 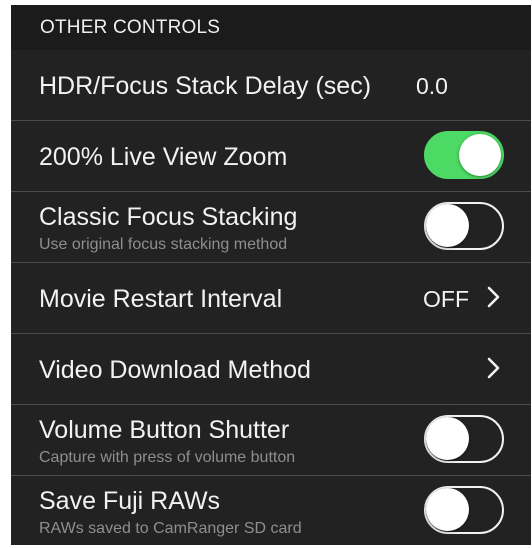 What do you see at coordinates (271, 27) in the screenshot?
I see `section-header: OTHER CONTROLS` at bounding box center [271, 27].